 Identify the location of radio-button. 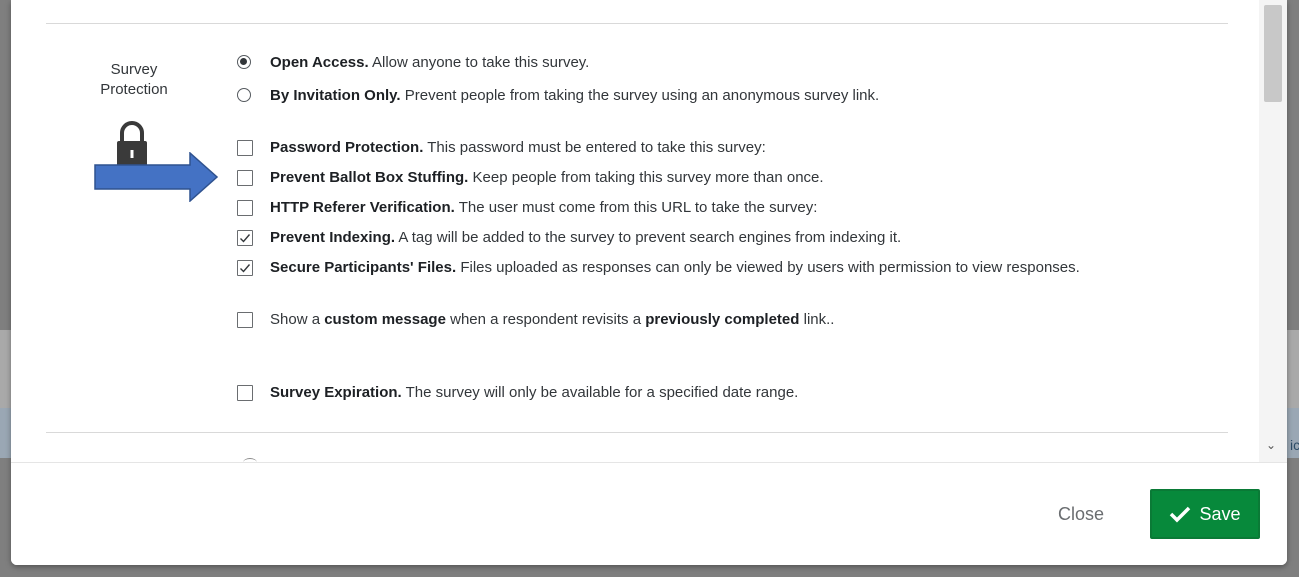
(244, 95).